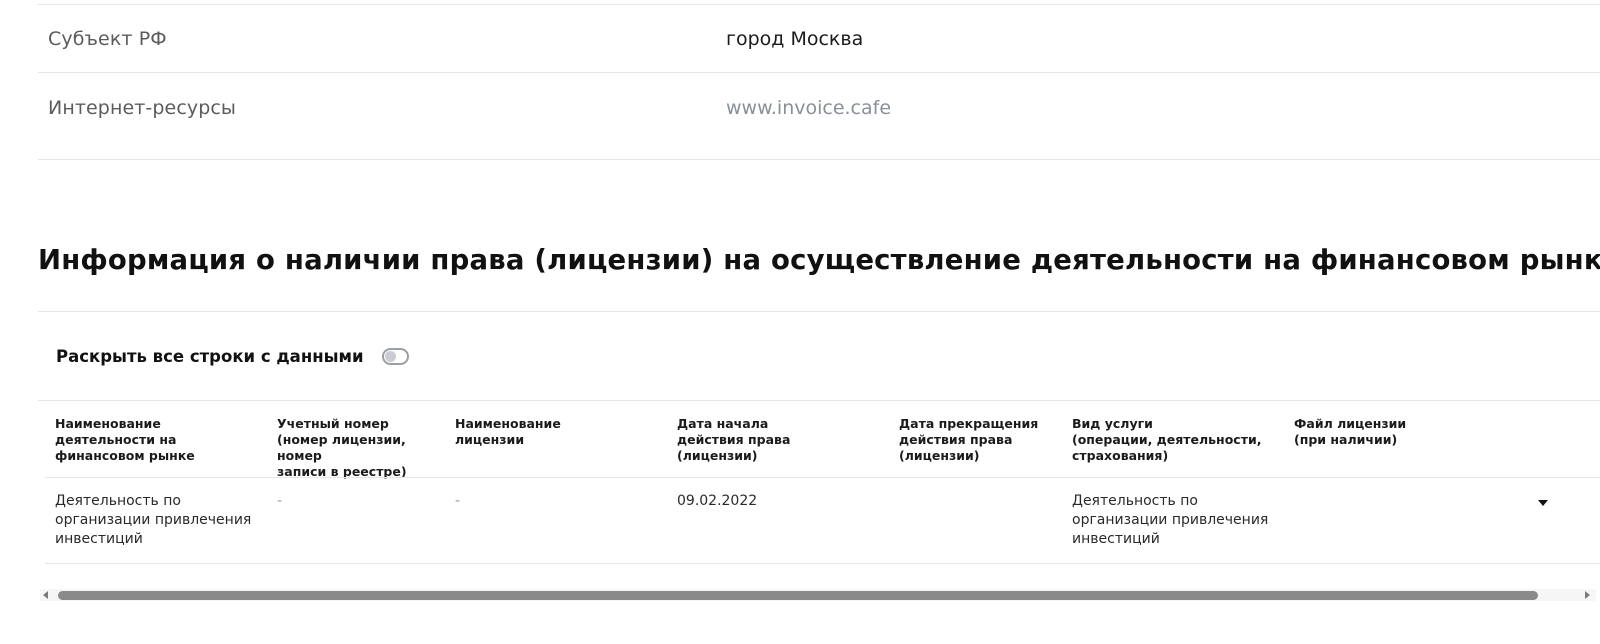 The height and width of the screenshot is (644, 1600). What do you see at coordinates (508, 431) in the screenshot?
I see `column-header-license-name: Наименование лицензии` at bounding box center [508, 431].